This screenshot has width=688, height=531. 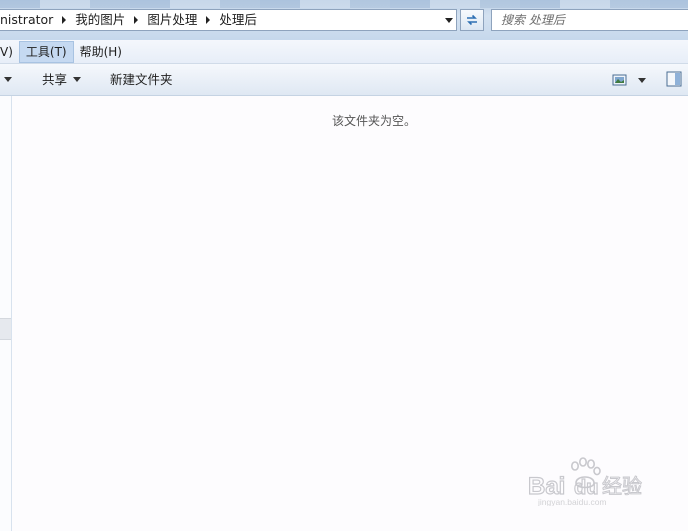 I want to click on organize-dropdown-button, so click(x=9, y=79).